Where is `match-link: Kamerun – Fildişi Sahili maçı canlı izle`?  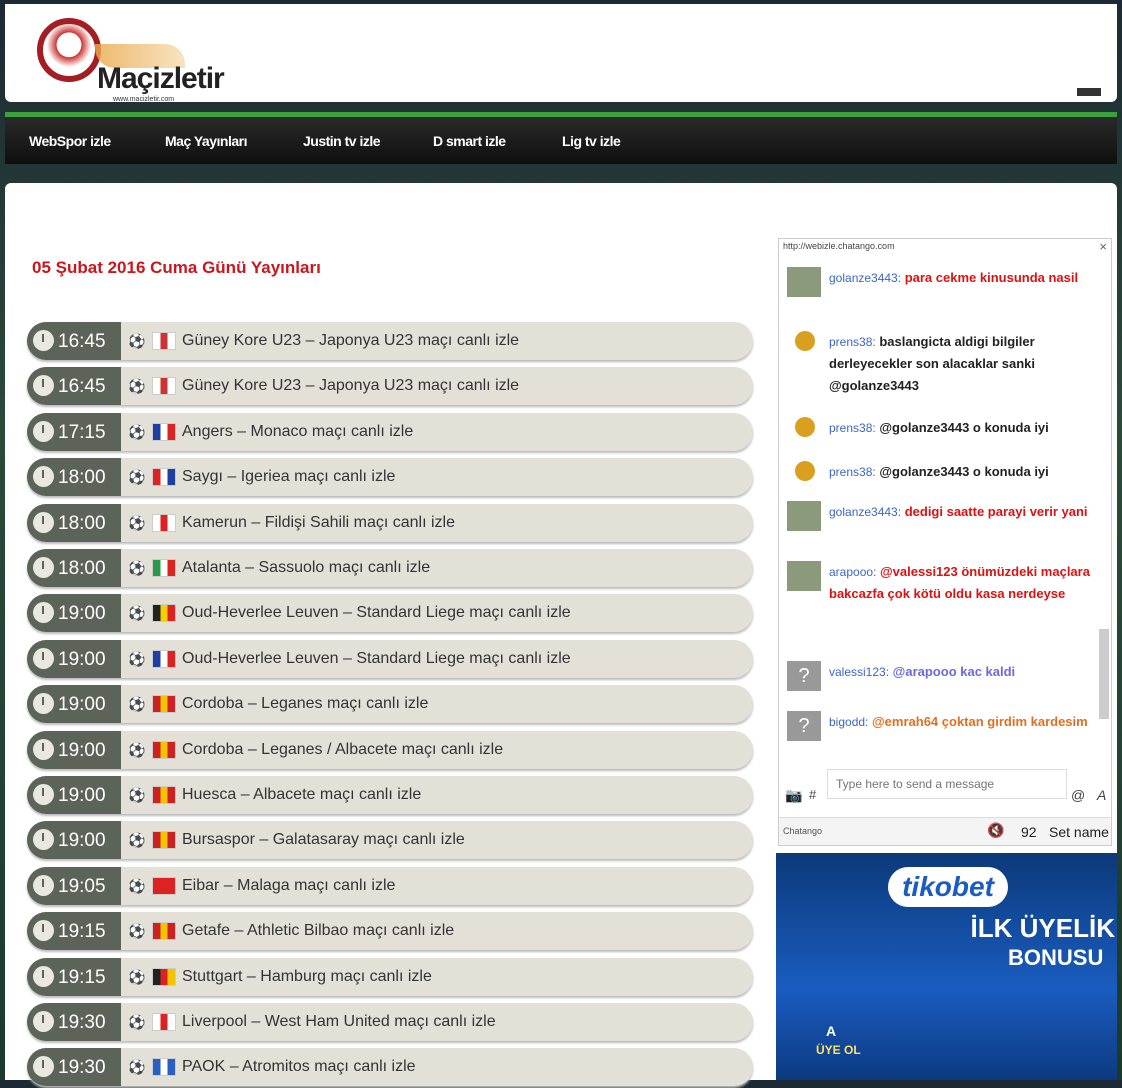
match-link: Kamerun – Fildişi Sahili maçı canlı izle is located at coordinates (318, 523).